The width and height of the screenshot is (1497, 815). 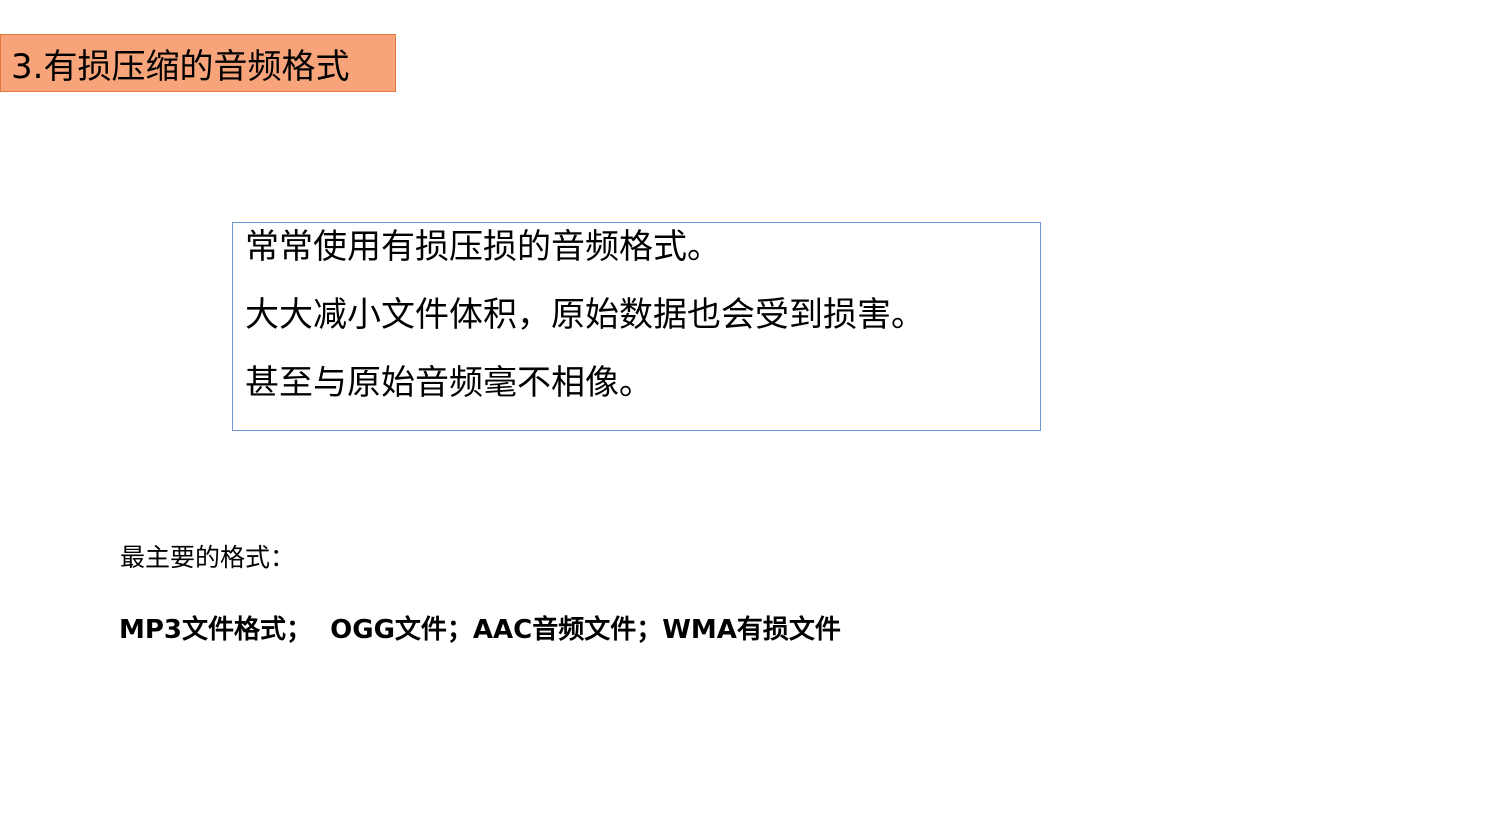 I want to click on formats-label: 最主要的格式：, so click(x=208, y=557).